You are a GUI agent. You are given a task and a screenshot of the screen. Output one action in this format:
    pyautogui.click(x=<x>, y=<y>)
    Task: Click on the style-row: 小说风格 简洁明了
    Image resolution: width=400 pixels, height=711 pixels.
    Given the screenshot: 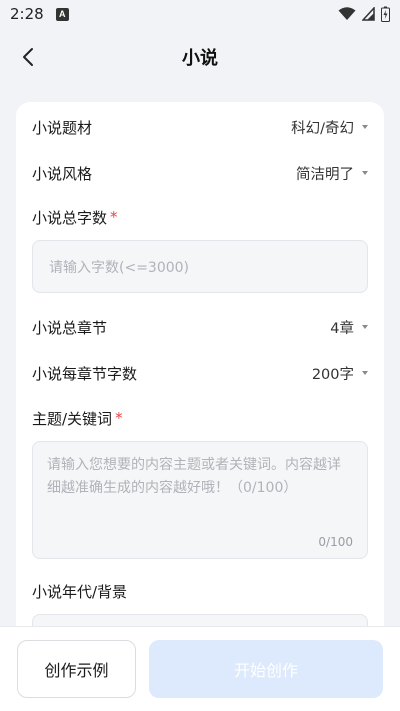 What is the action you would take?
    pyautogui.click(x=200, y=173)
    